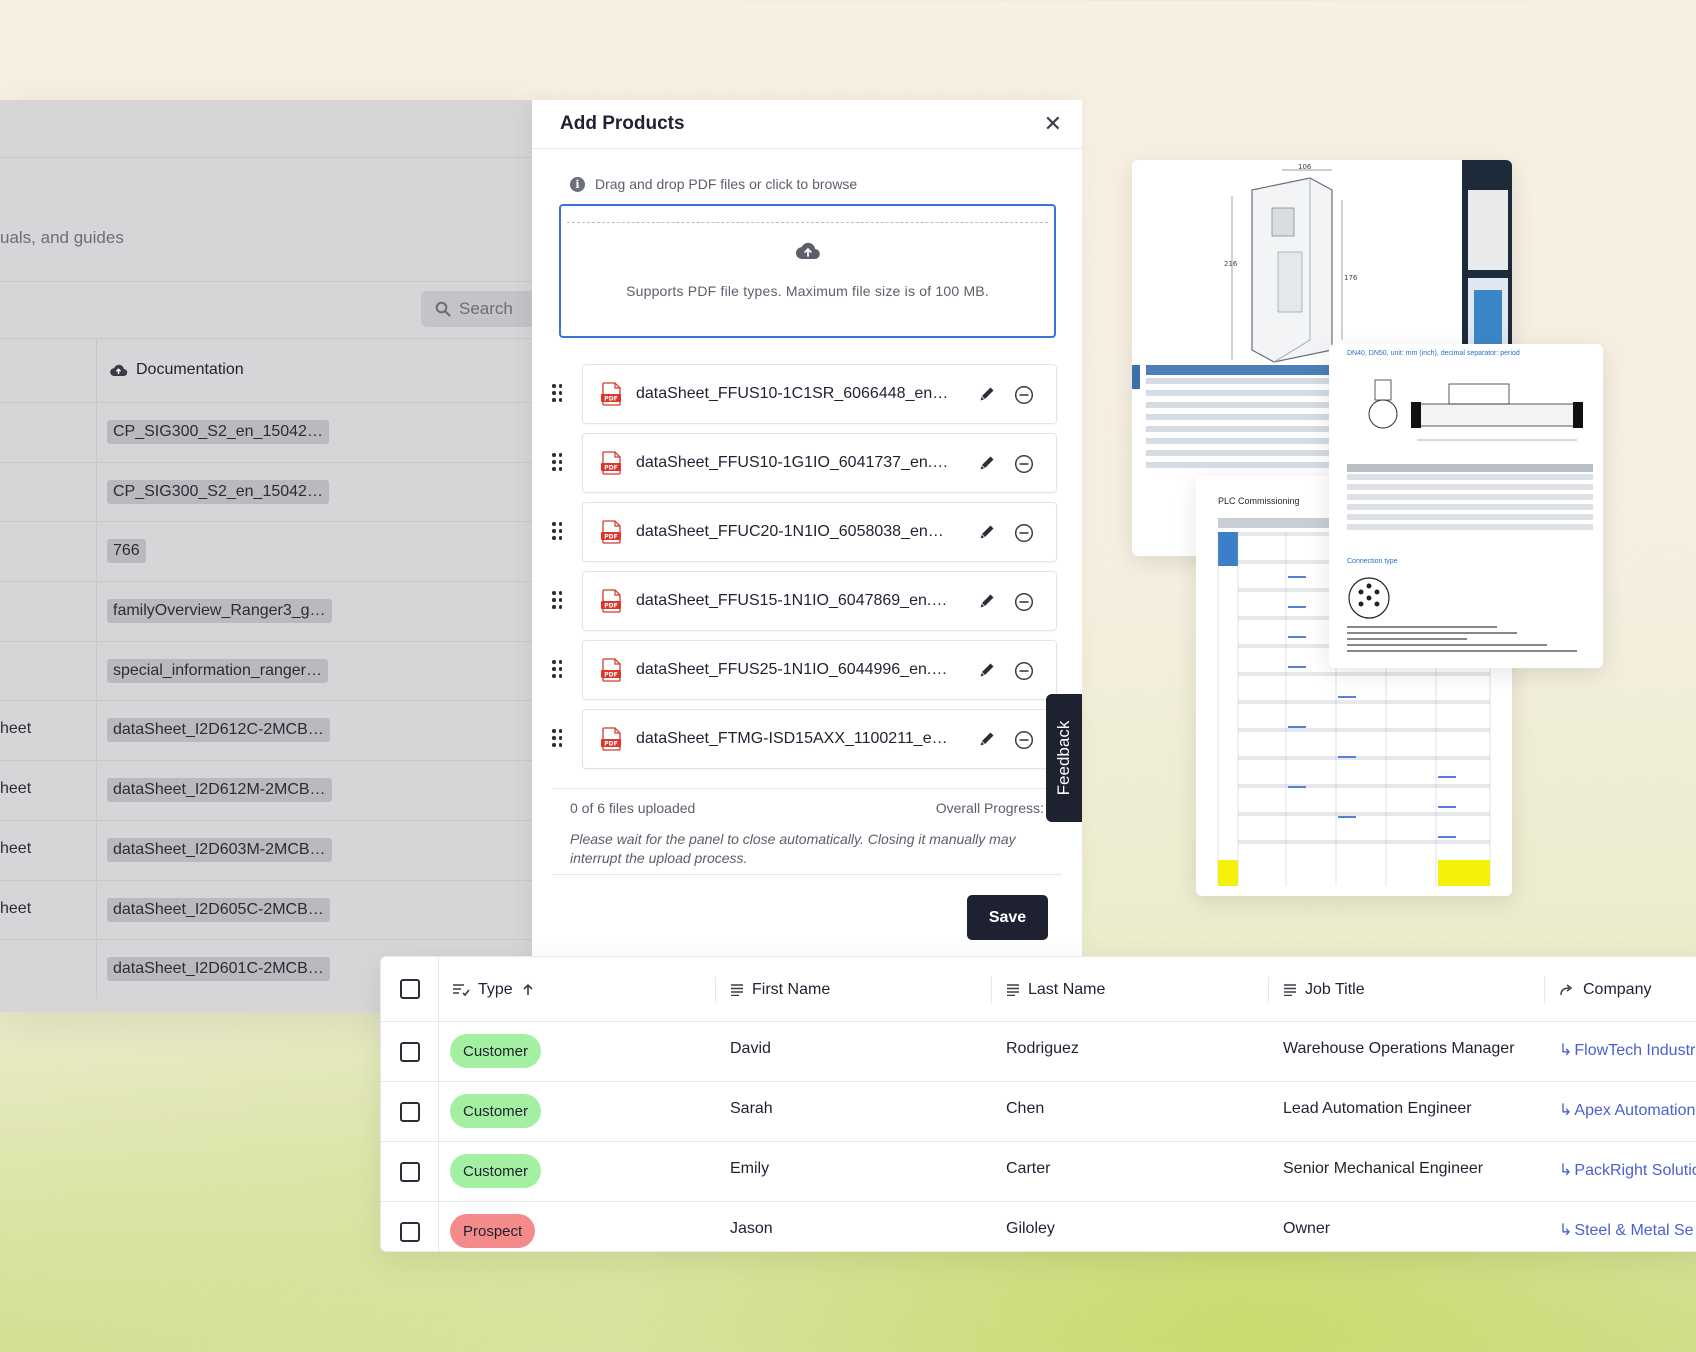 The height and width of the screenshot is (1352, 1696). I want to click on search-label: Search, so click(486, 308).